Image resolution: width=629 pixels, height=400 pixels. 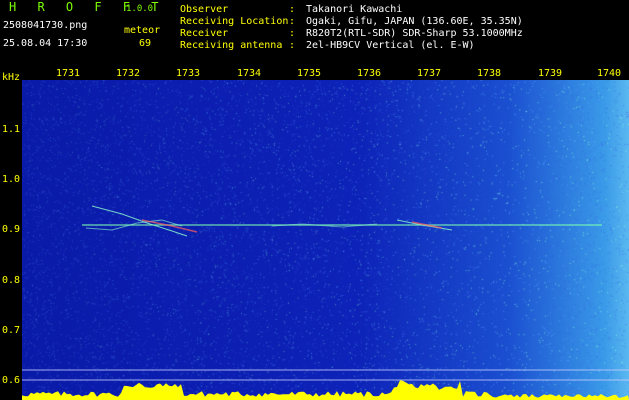 I want to click on app-version: 1.0.0, so click(x=140, y=9).